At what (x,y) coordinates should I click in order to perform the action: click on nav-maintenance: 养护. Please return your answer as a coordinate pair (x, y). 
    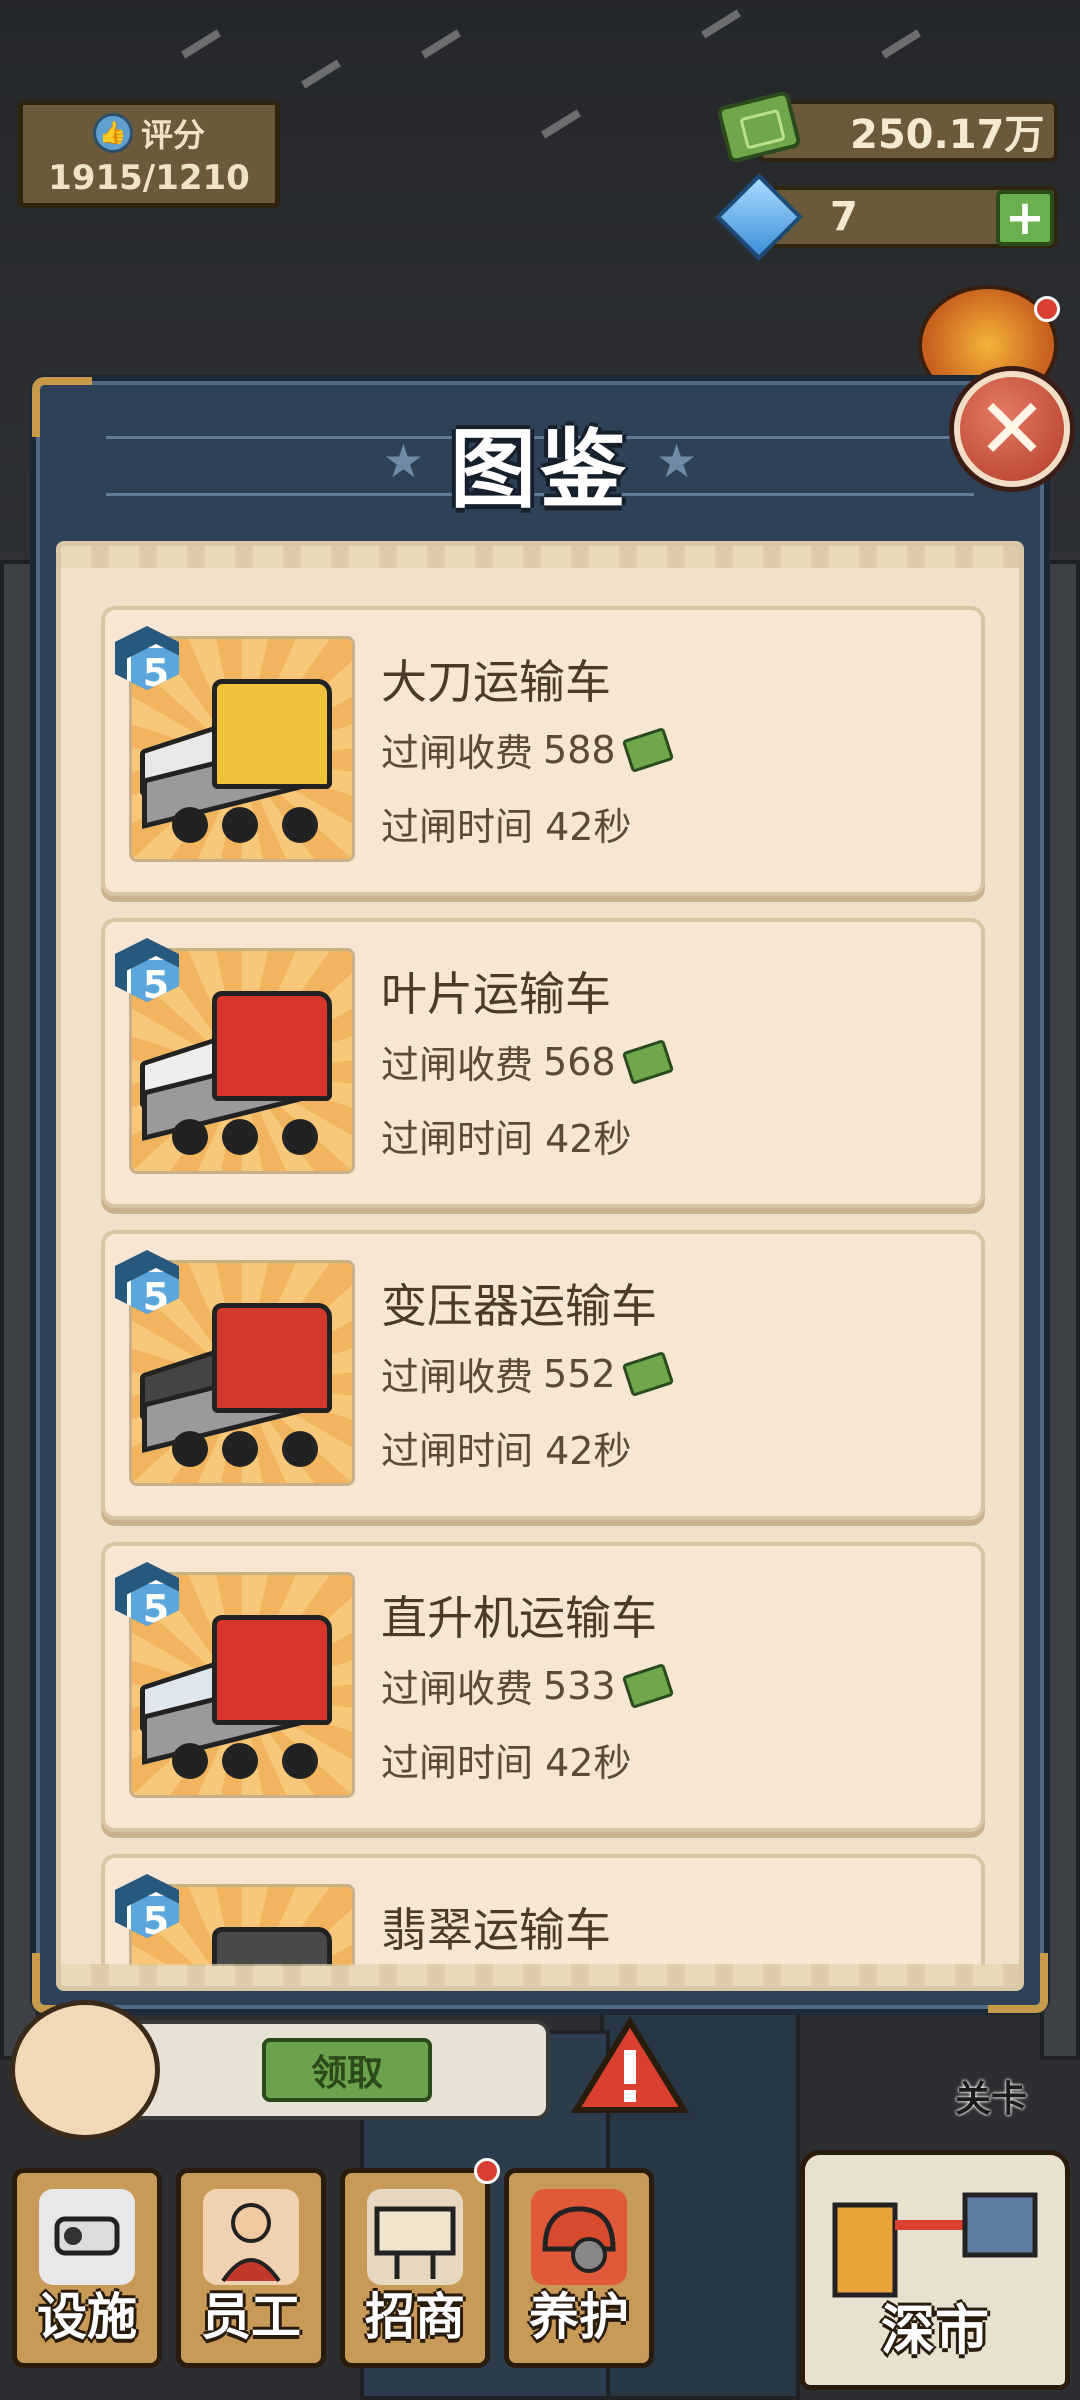
    Looking at the image, I should click on (579, 2268).